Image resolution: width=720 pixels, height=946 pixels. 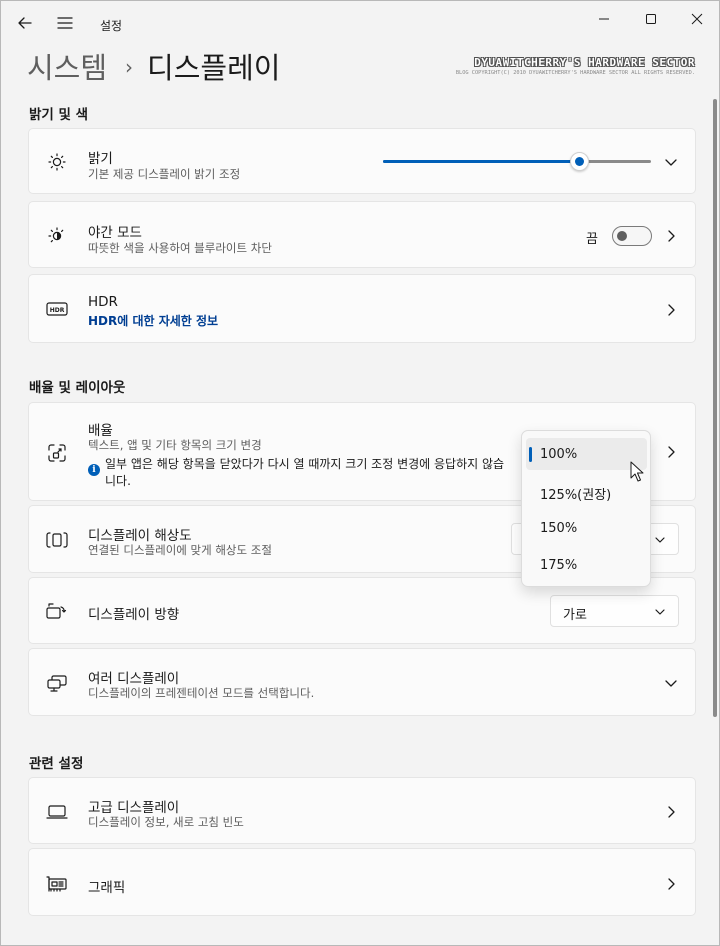 What do you see at coordinates (103, 302) in the screenshot?
I see `hdr-title: HDR` at bounding box center [103, 302].